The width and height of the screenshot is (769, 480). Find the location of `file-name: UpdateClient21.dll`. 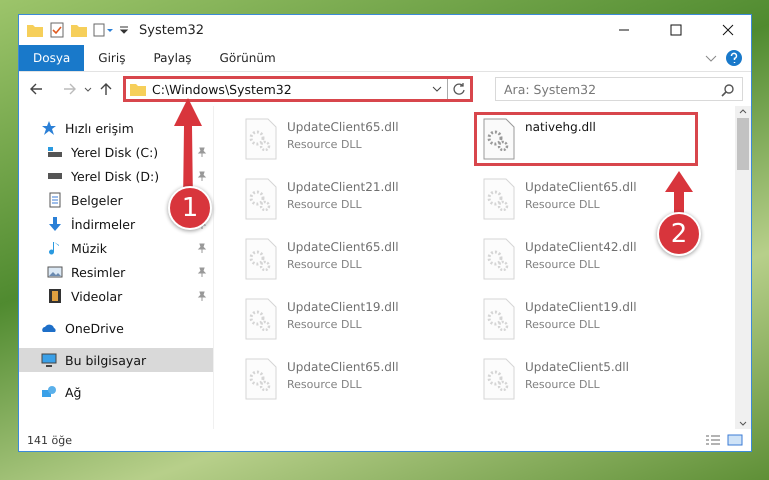

file-name: UpdateClient21.dll is located at coordinates (343, 187).